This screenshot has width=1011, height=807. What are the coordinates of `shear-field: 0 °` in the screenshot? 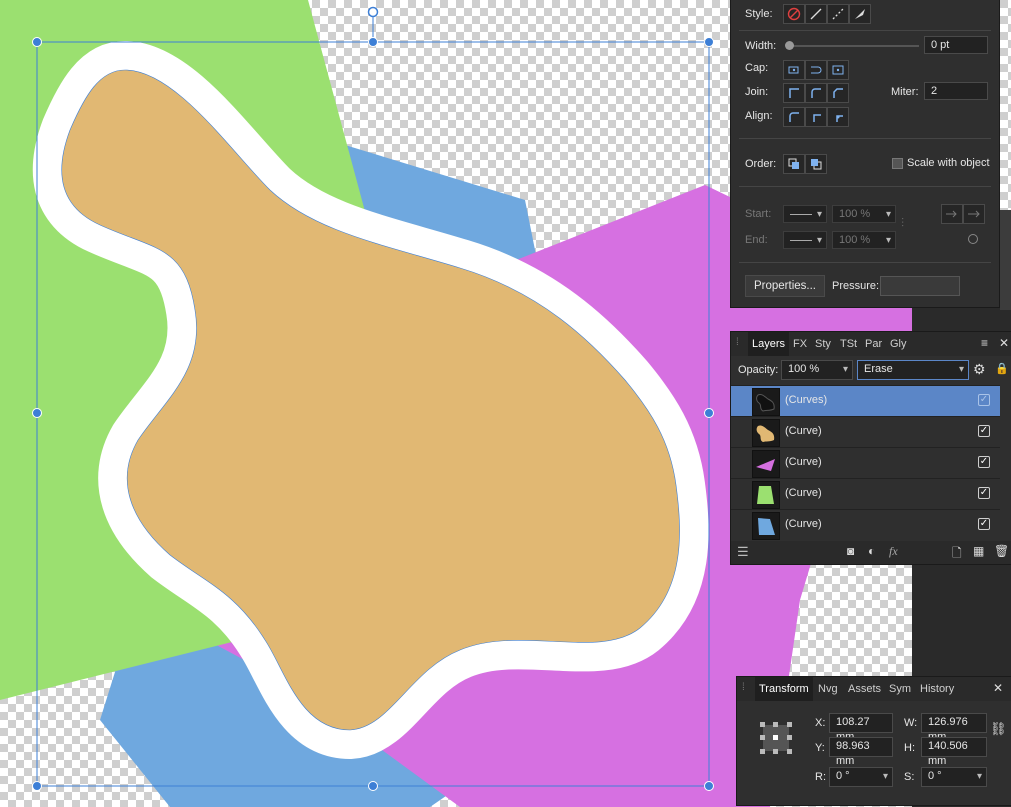 It's located at (954, 777).